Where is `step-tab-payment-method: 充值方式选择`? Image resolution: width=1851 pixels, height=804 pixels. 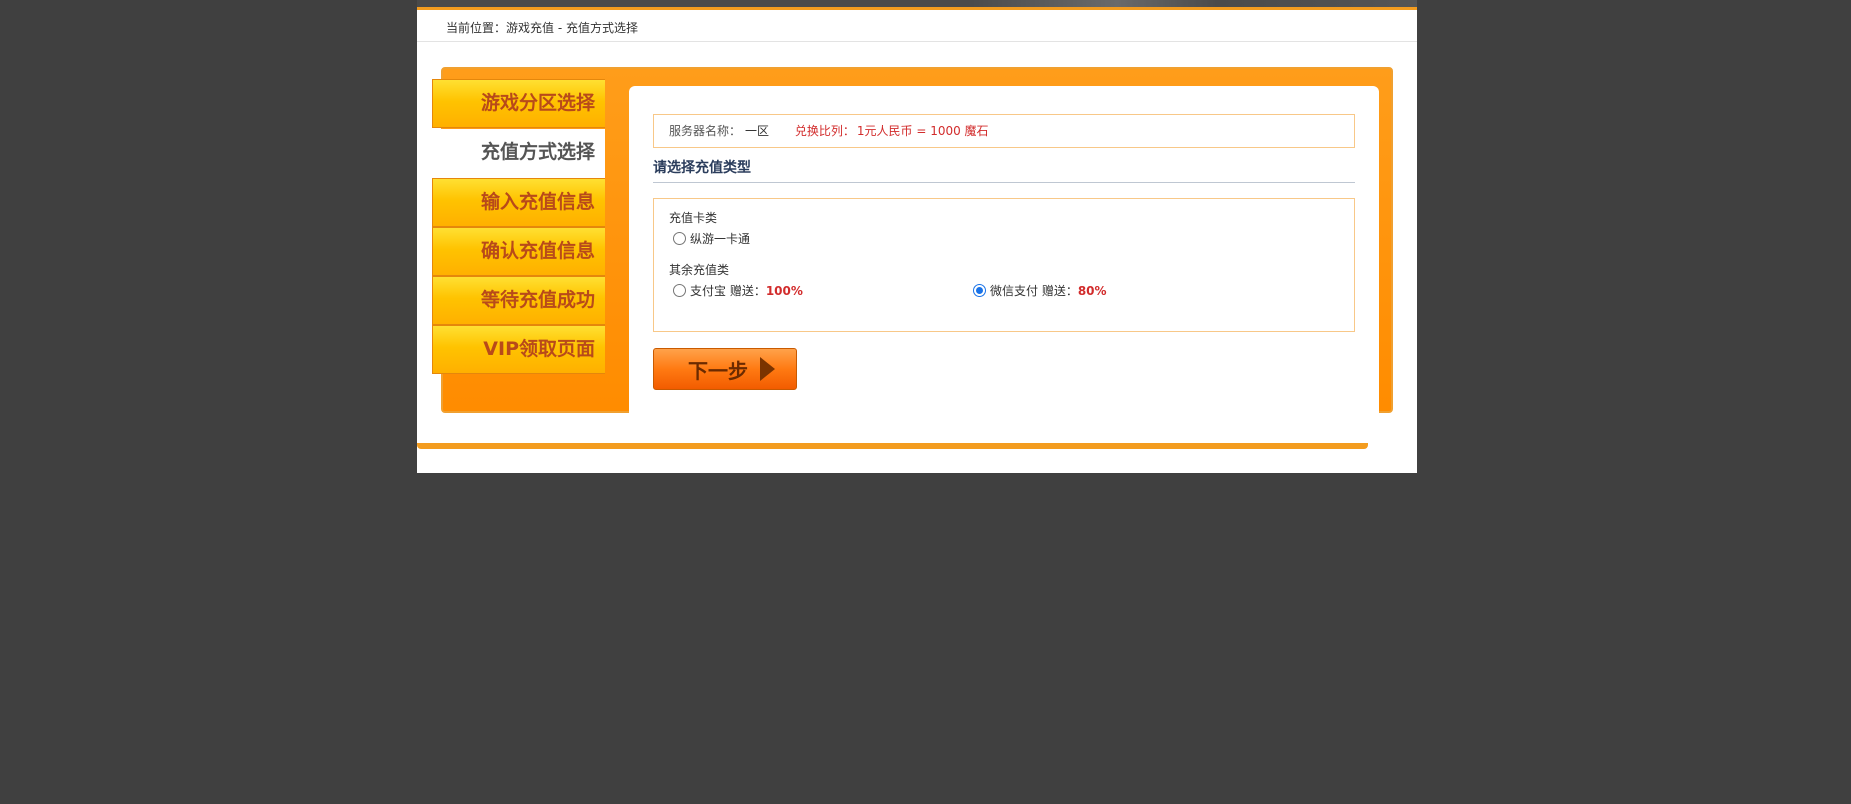 step-tab-payment-method: 充值方式选择 is located at coordinates (518, 153).